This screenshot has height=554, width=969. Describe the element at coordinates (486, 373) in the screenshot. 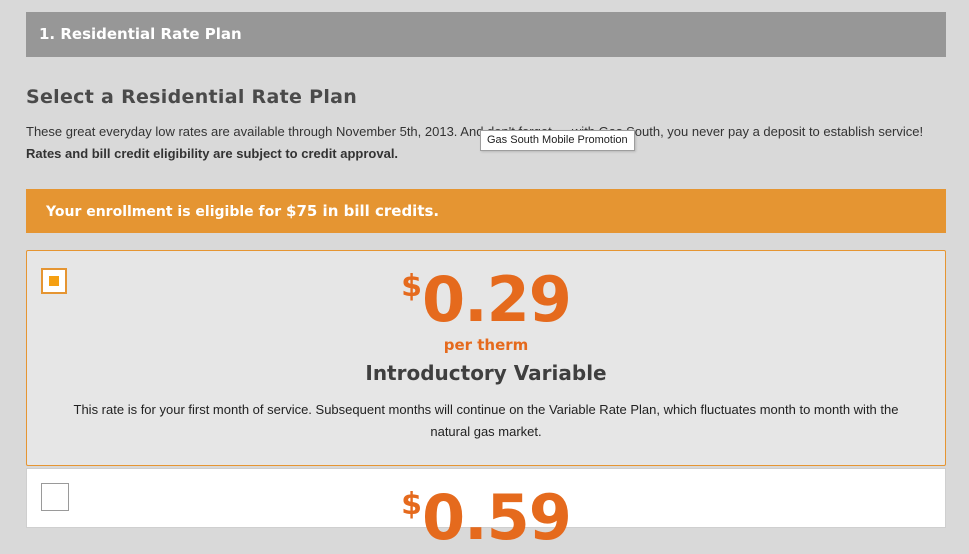

I see `plan-name: Introductory Variable` at that location.